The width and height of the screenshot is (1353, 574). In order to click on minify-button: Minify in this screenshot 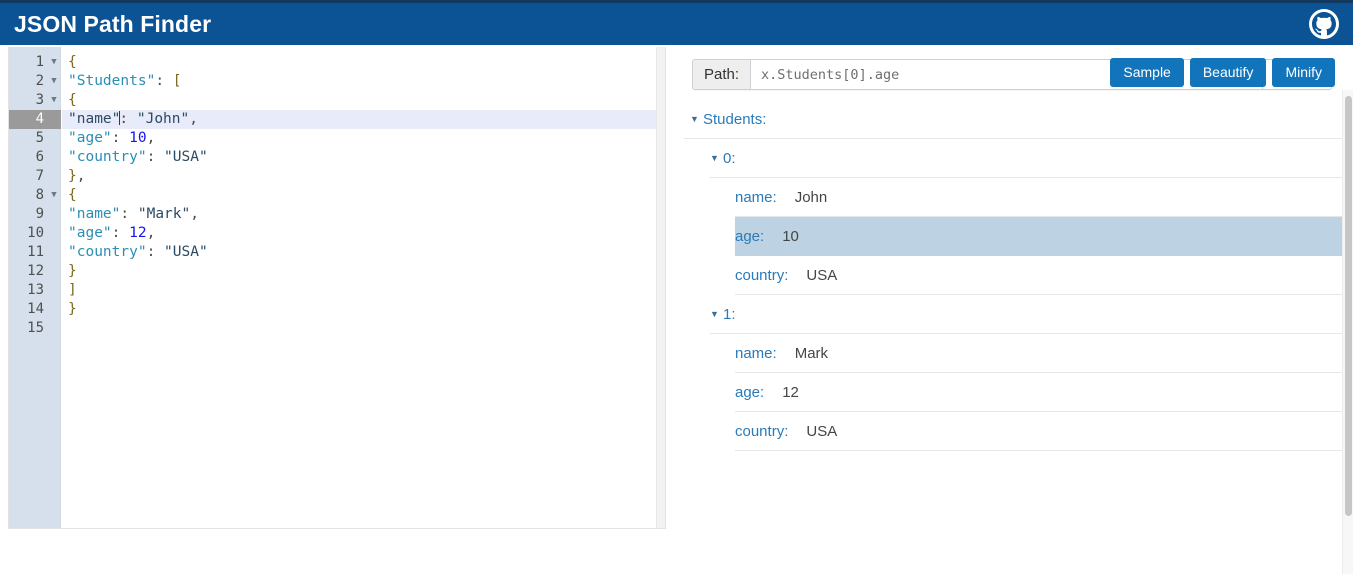, I will do `click(1303, 73)`.